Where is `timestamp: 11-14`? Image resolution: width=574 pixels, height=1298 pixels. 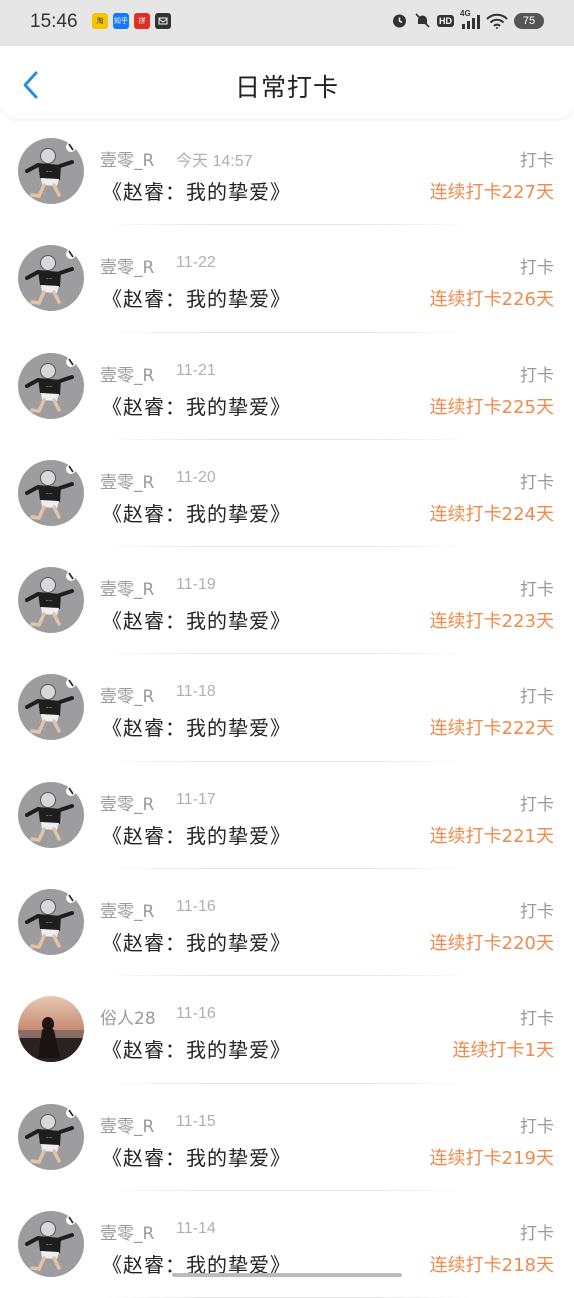
timestamp: 11-14 is located at coordinates (196, 1228).